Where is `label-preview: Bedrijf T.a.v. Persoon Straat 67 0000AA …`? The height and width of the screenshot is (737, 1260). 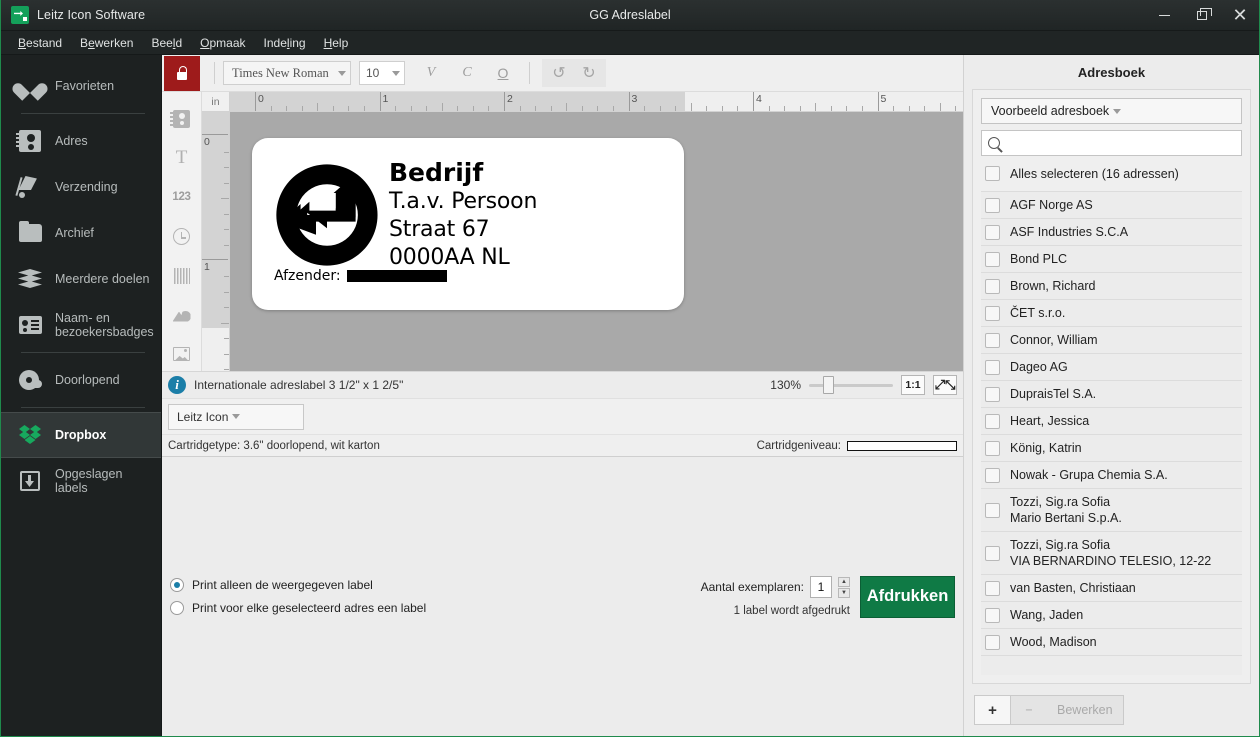
label-preview: Bedrijf T.a.v. Persoon Straat 67 0000AA … is located at coordinates (468, 224).